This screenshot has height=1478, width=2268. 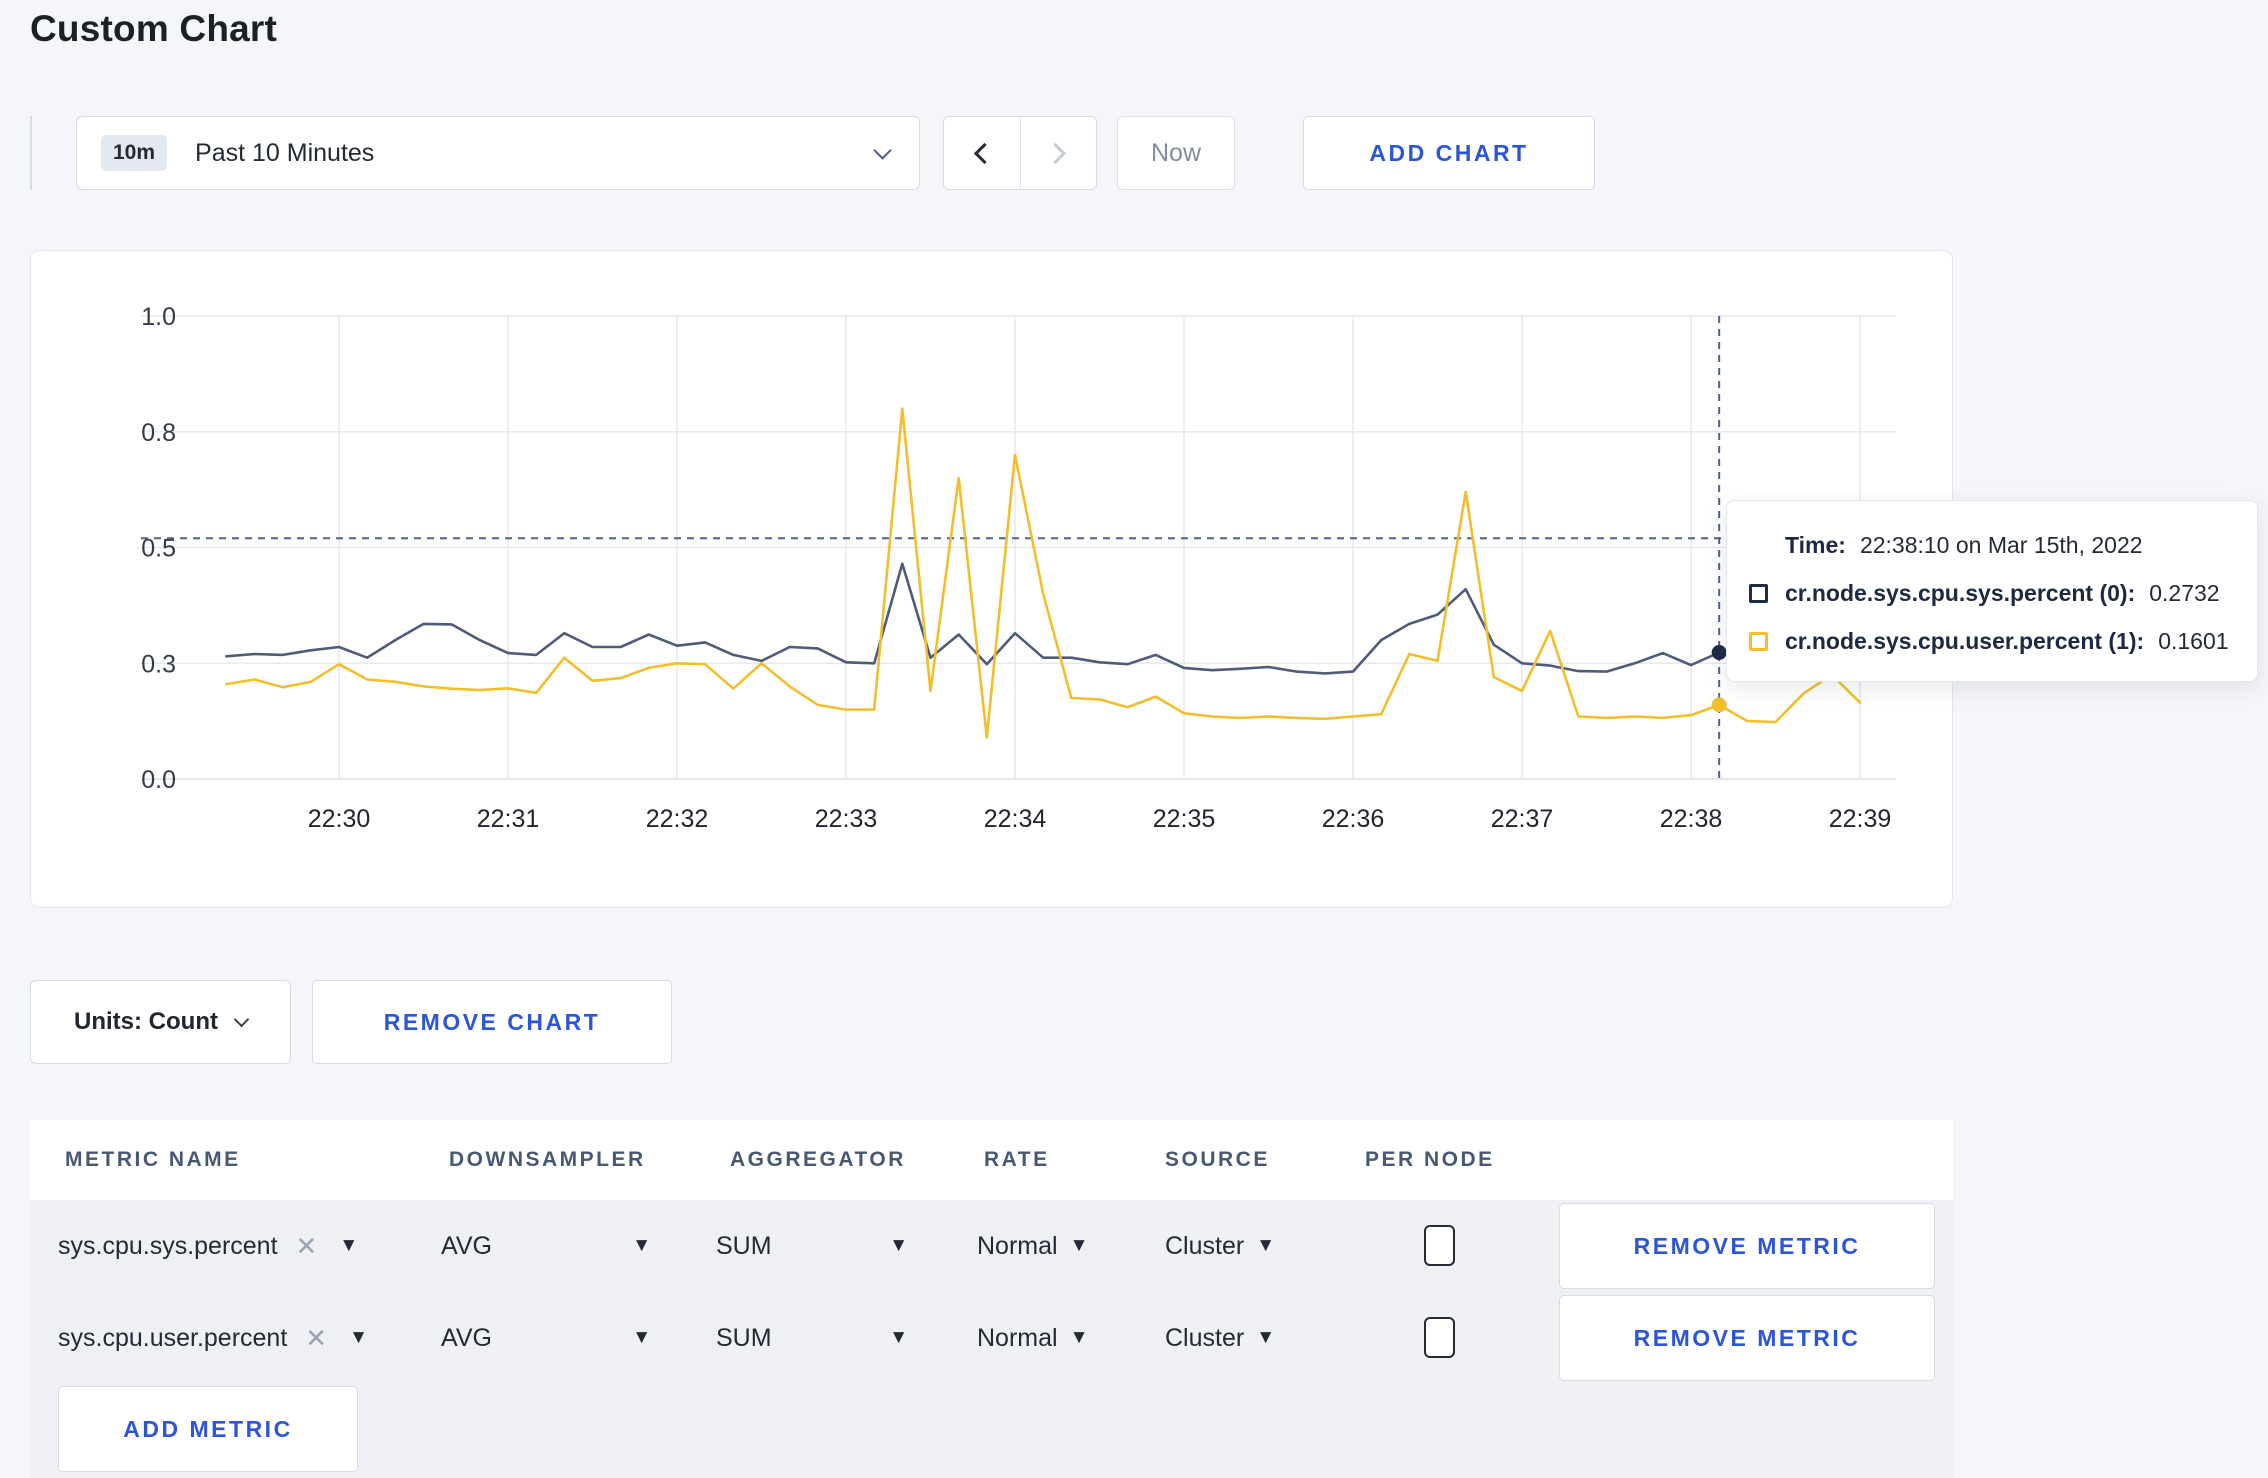 What do you see at coordinates (2193, 640) in the screenshot?
I see `tooltip-series-value: 0.1601` at bounding box center [2193, 640].